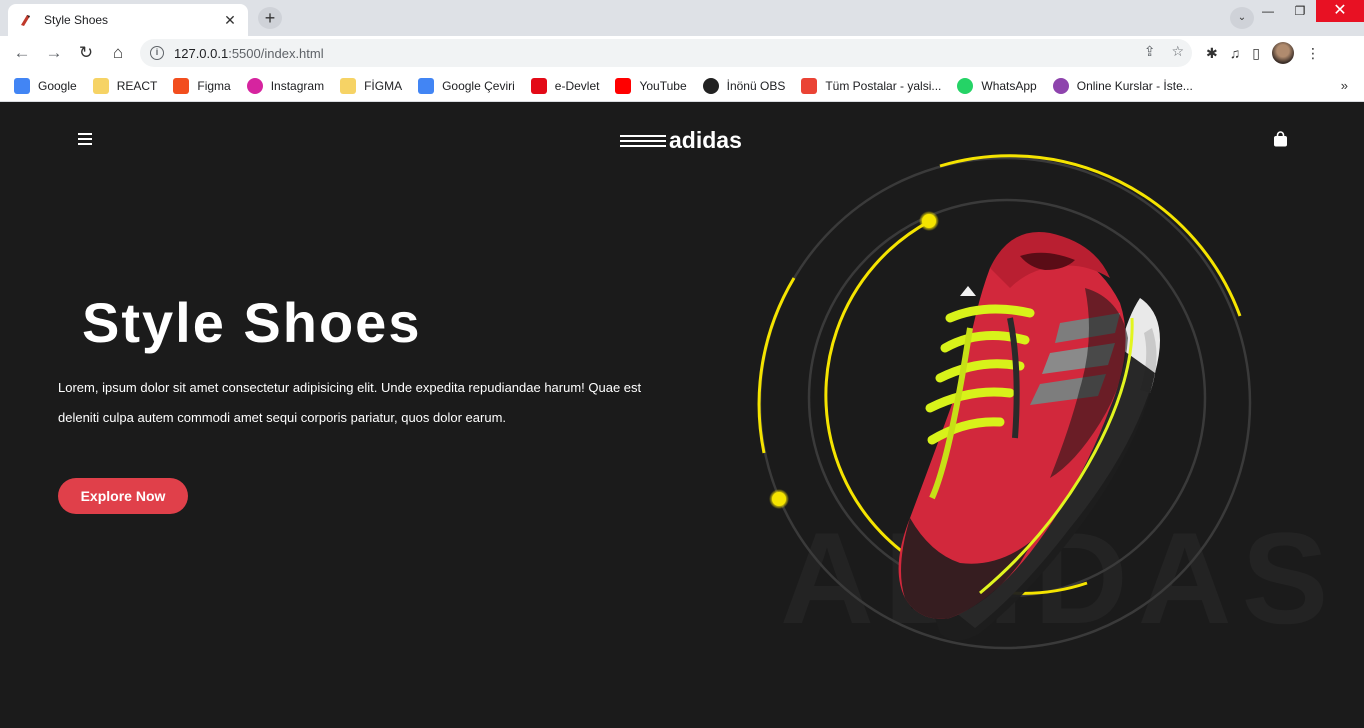 This screenshot has height=728, width=1364. I want to click on bookmark-label: Google, so click(57, 85).